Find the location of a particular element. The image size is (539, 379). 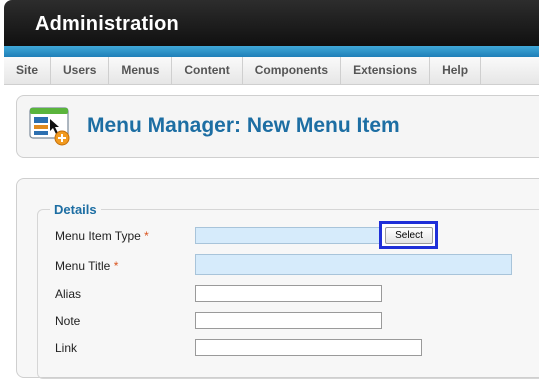

fieldset-legend: Details is located at coordinates (75, 209).